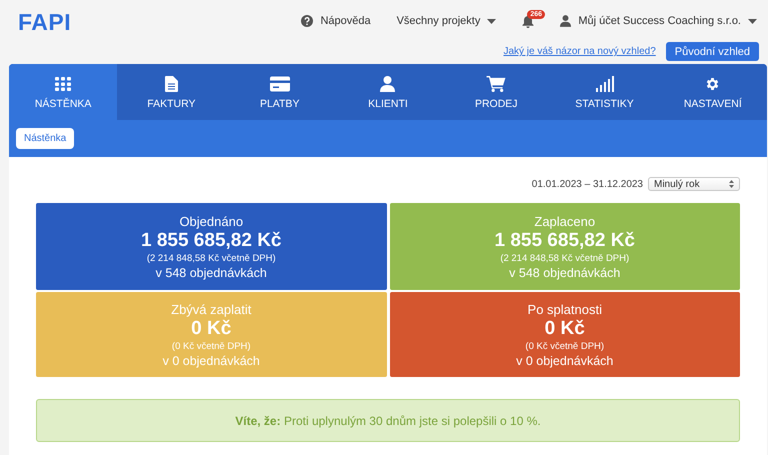 Image resolution: width=768 pixels, height=455 pixels. Describe the element at coordinates (565, 309) in the screenshot. I see `card-title: Po splatnosti` at that location.